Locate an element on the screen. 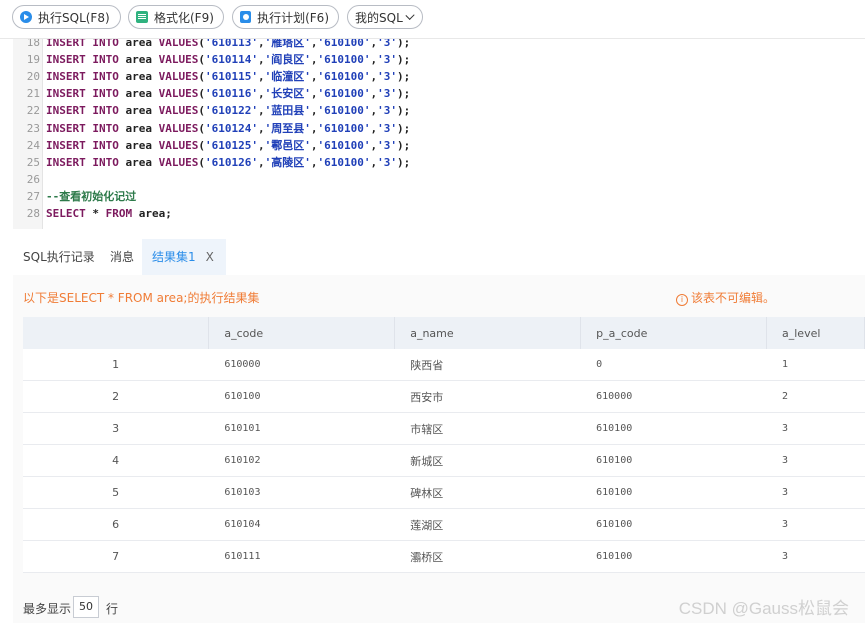  column-header-a-name: a_name is located at coordinates (488, 333).